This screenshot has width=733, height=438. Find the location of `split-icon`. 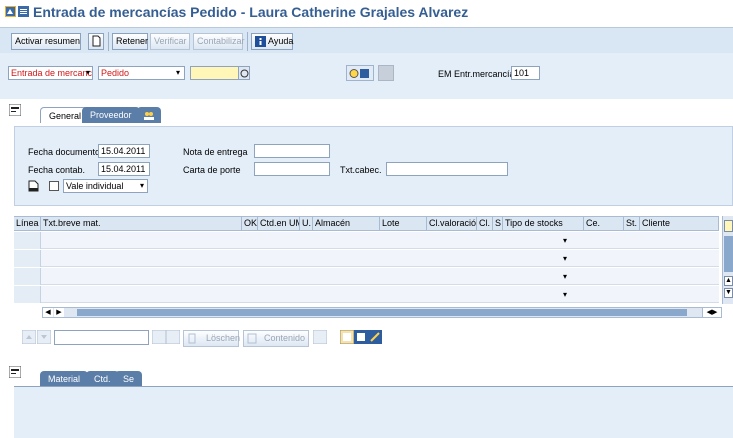

split-icon is located at coordinates (320, 337).